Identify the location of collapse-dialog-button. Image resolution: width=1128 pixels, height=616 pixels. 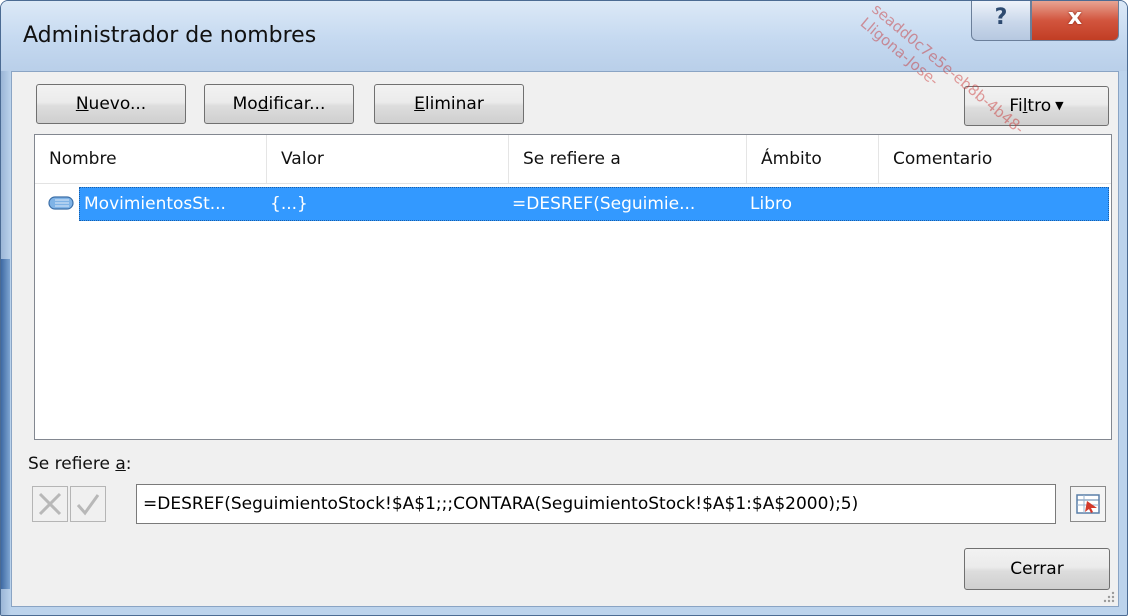
(1088, 504).